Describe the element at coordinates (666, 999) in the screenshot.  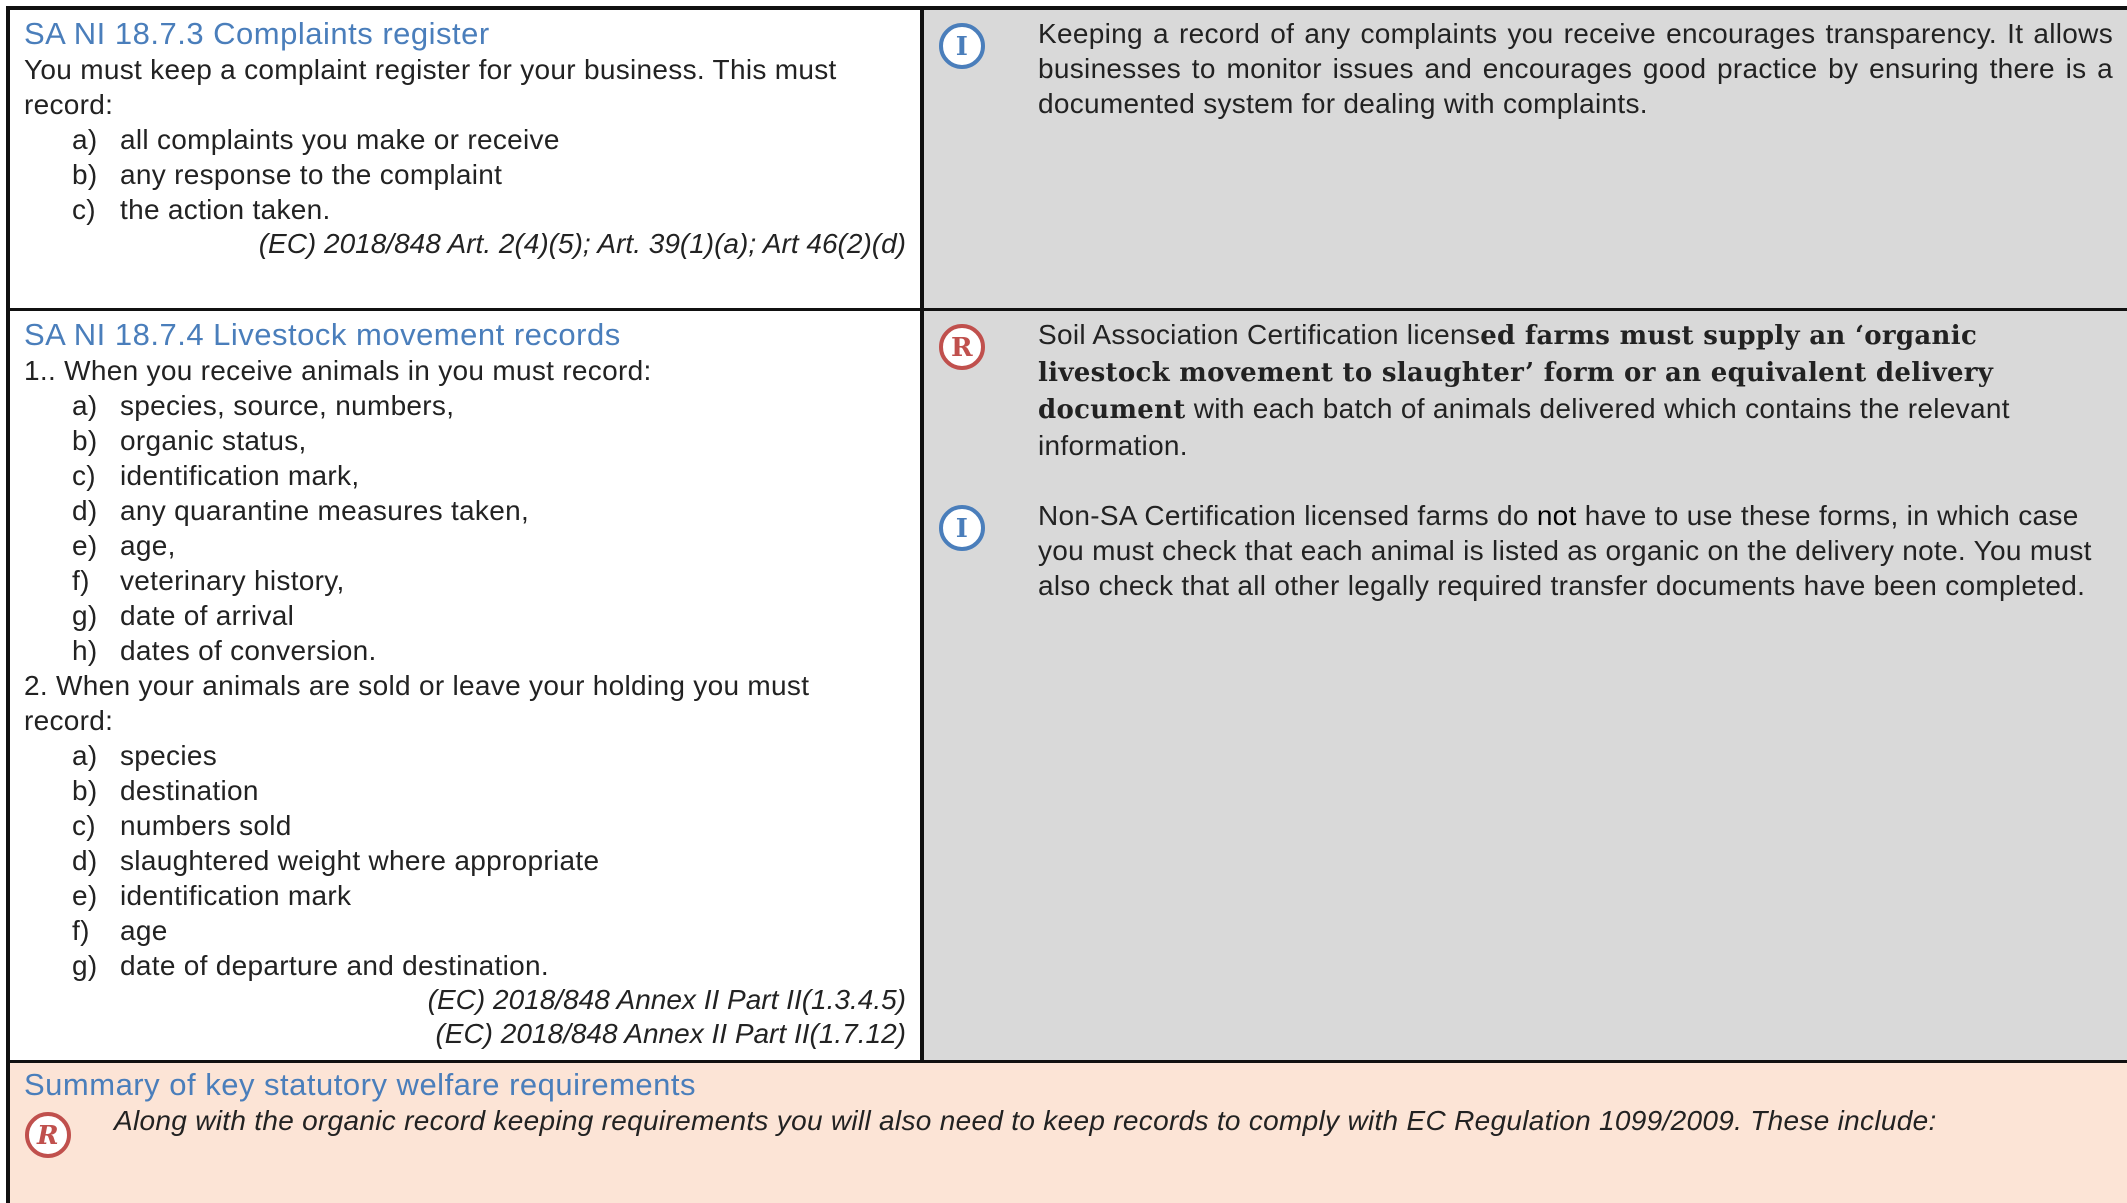
I see `regulation-reference: (EC) 2018/848 Annex II Part II(1.3.4.5)` at that location.